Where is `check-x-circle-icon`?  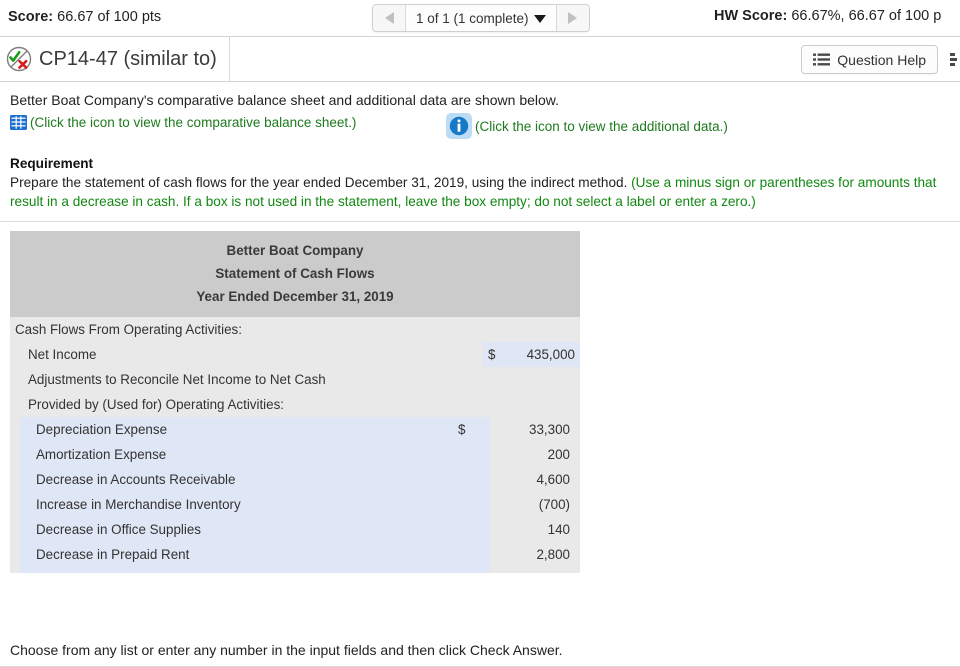
check-x-circle-icon is located at coordinates (19, 59).